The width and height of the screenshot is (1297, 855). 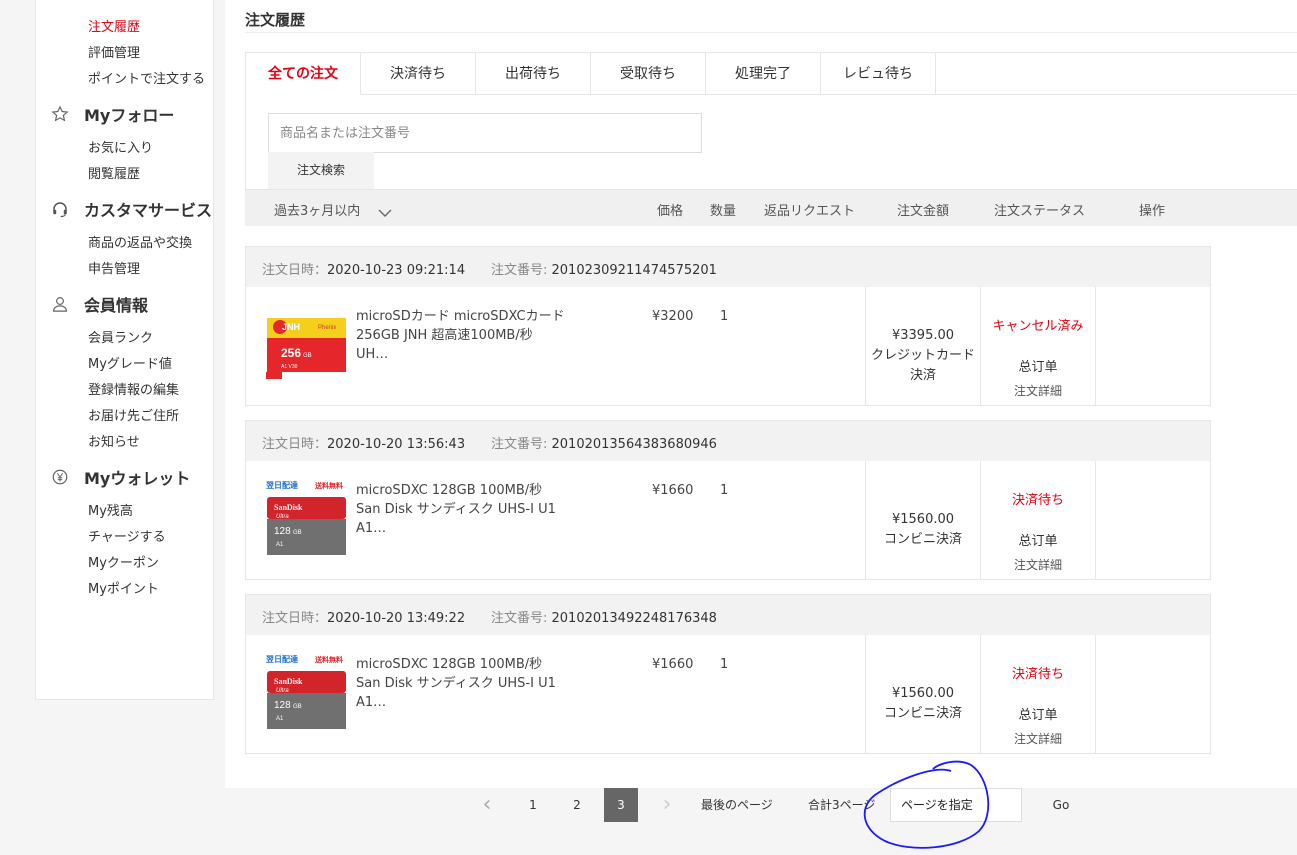 What do you see at coordinates (120, 146) in the screenshot?
I see `sidebar-item-favorites: お気に入り` at bounding box center [120, 146].